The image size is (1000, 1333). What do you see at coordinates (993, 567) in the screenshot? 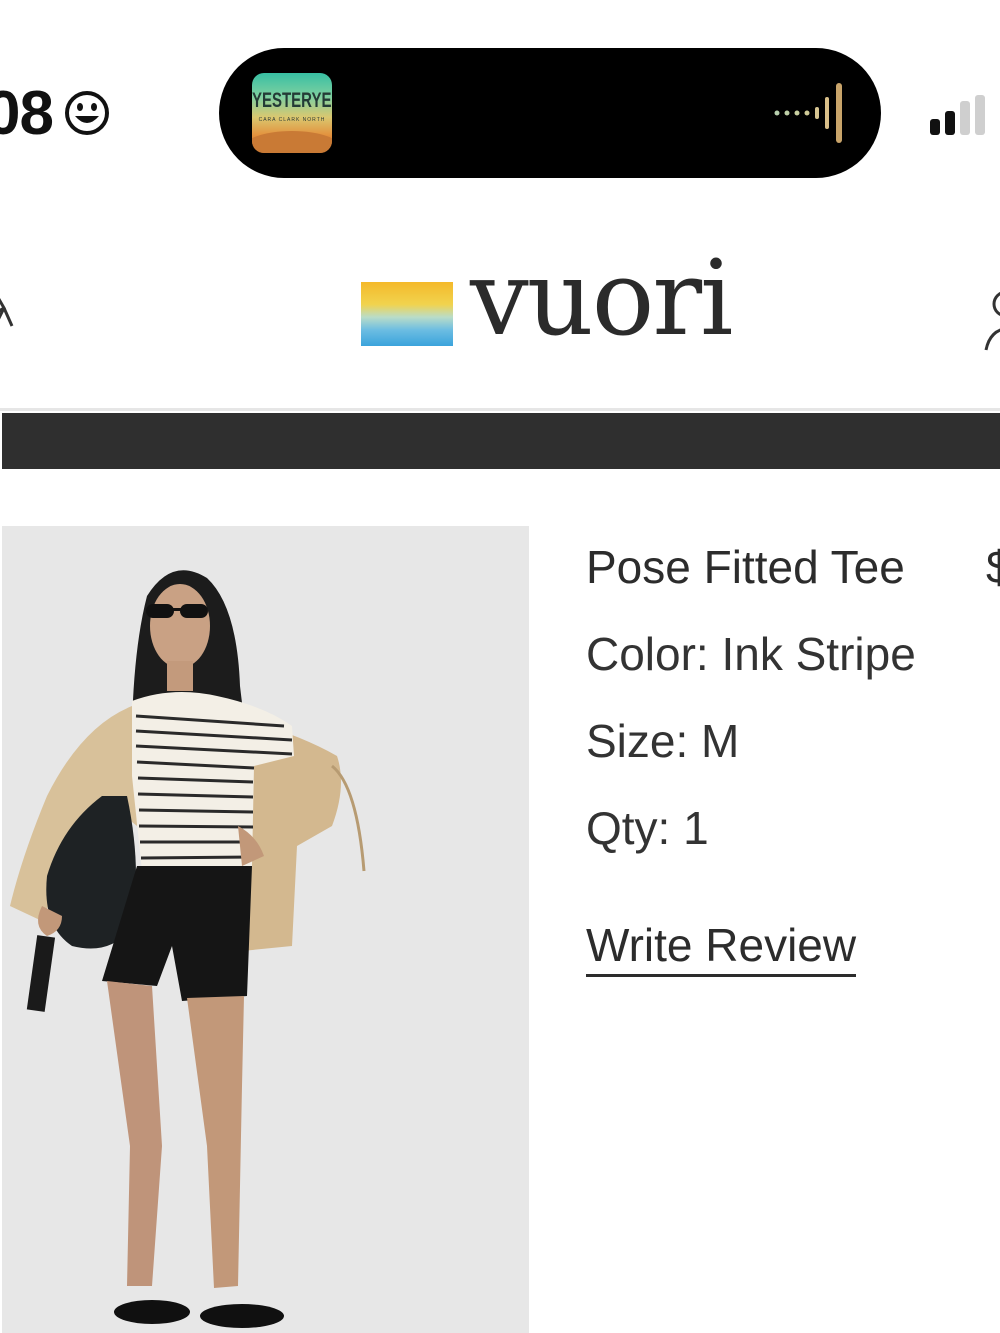
I see `product-price: $` at bounding box center [993, 567].